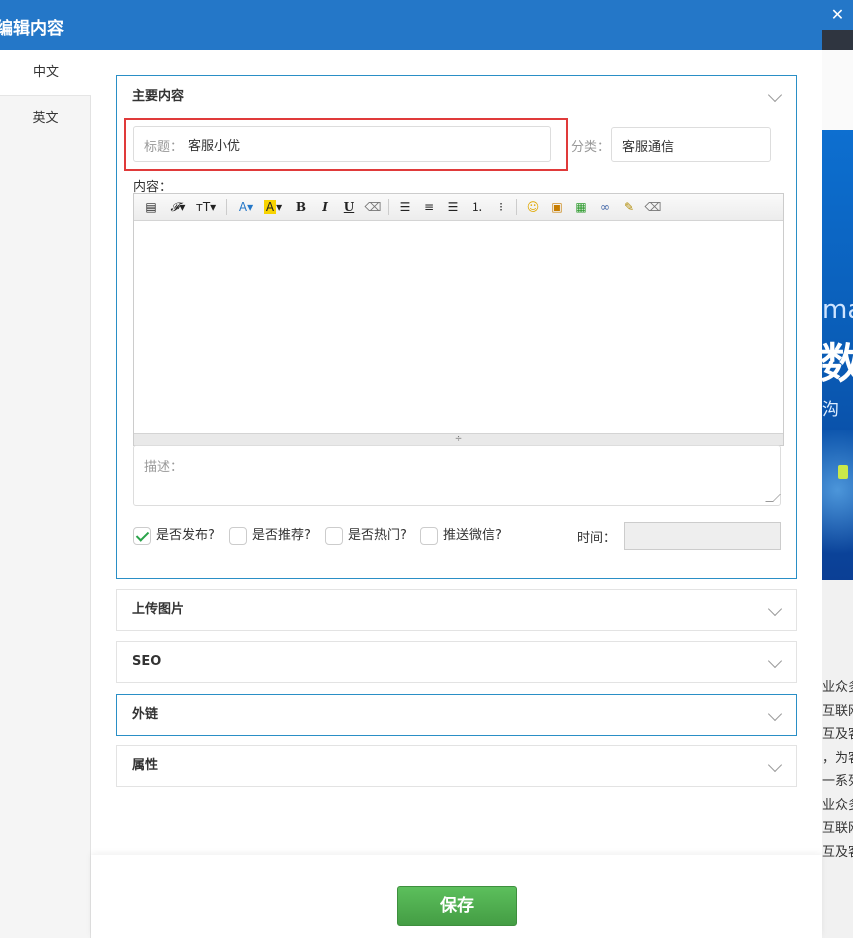 This screenshot has width=853, height=938. I want to click on category-value: 客服通信, so click(648, 147).